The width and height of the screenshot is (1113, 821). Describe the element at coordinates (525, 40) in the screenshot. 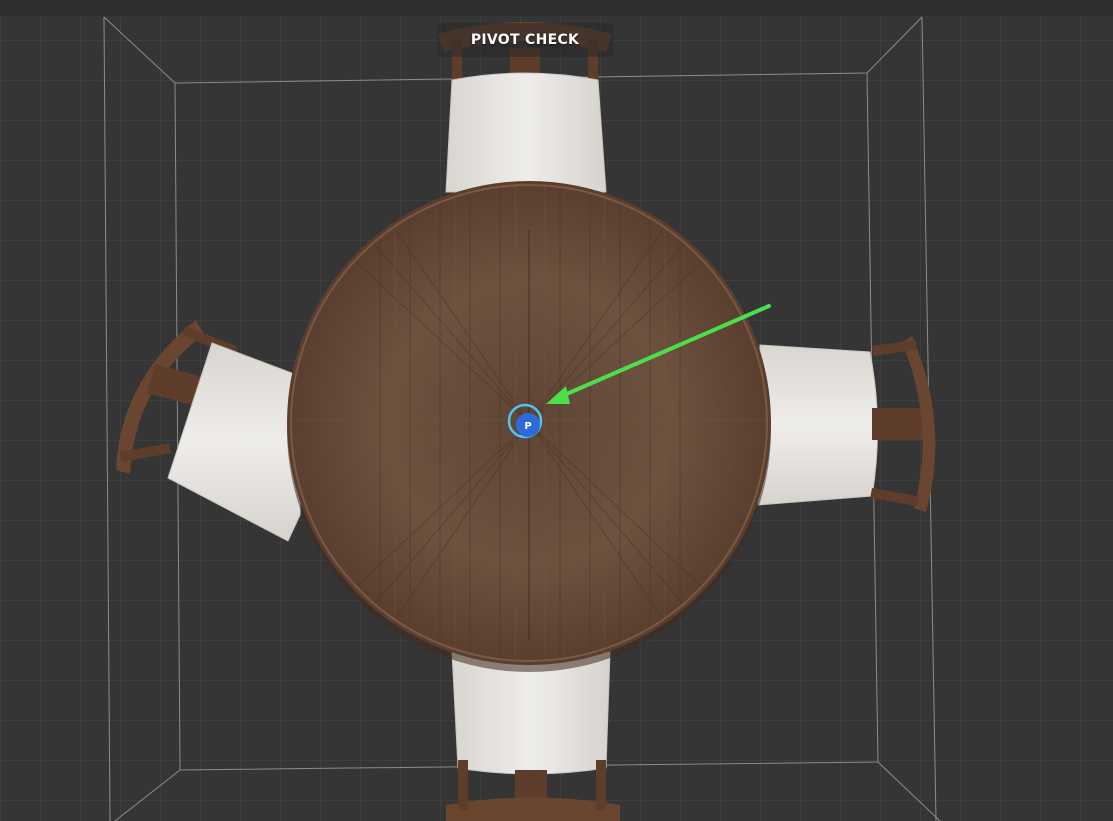

I see `pivot-check-title: PIVOT CHECK` at that location.